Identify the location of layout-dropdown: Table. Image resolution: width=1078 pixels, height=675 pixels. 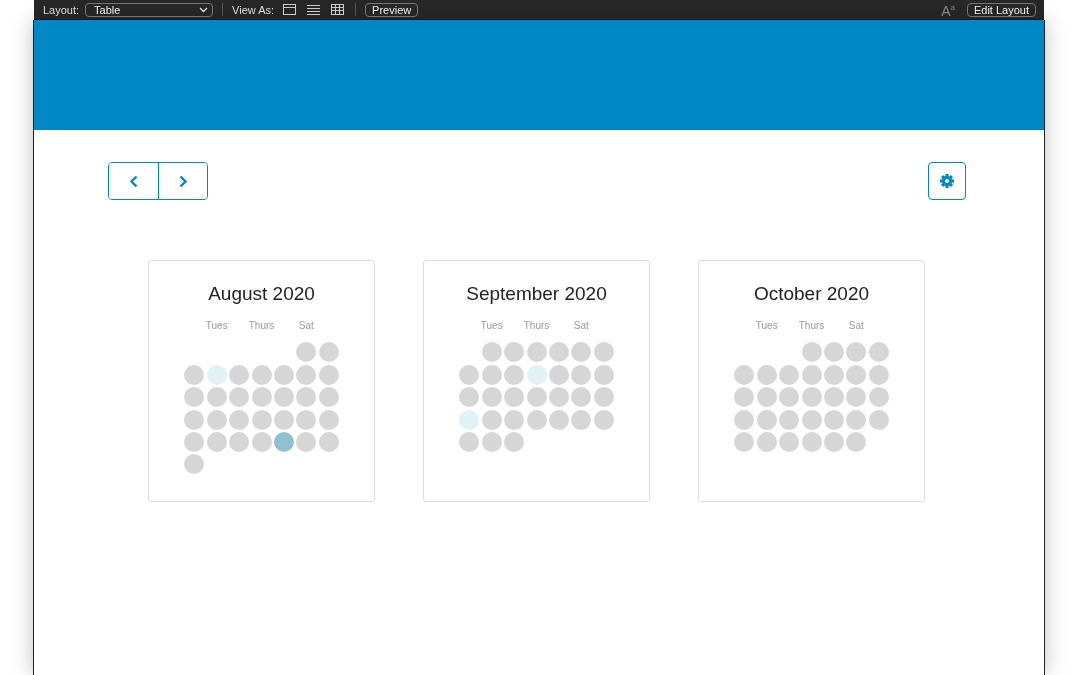
(149, 9).